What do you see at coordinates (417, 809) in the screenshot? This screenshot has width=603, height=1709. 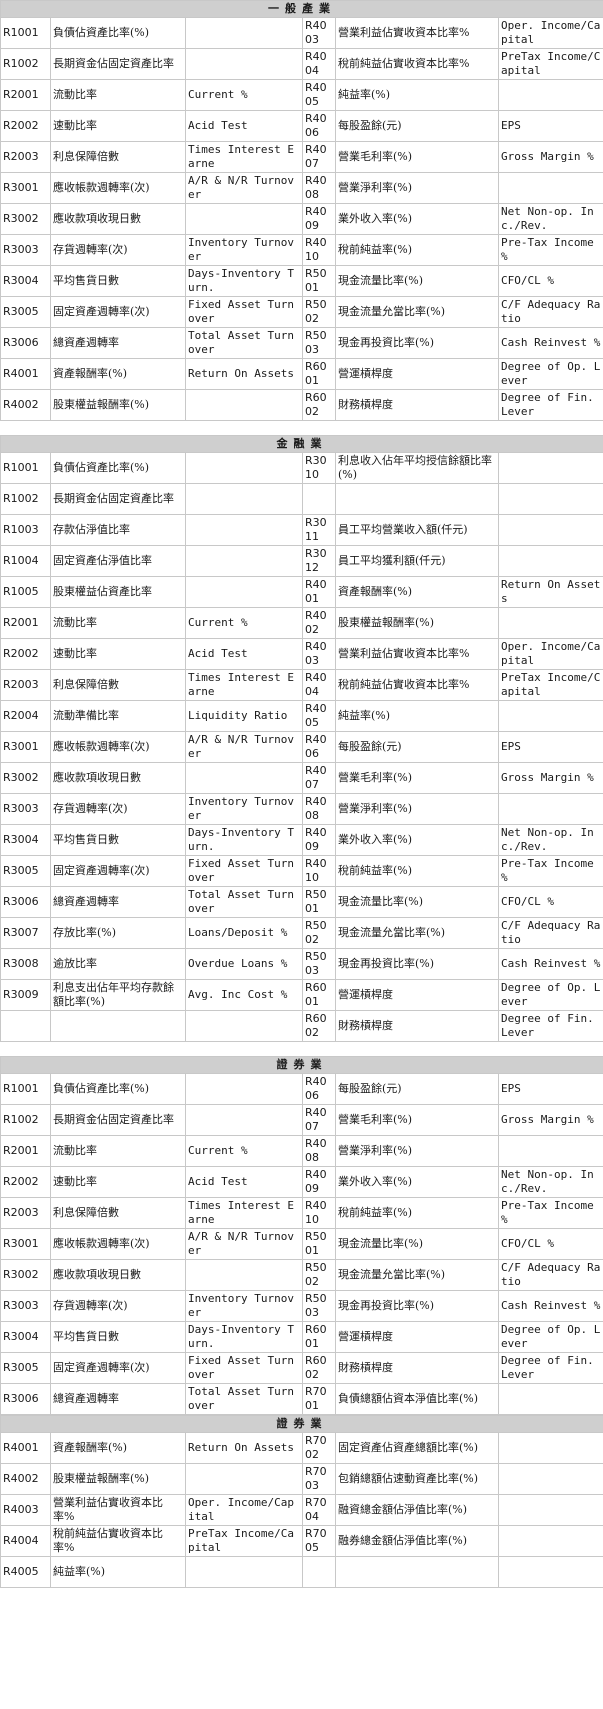 I see `name-cell: 營業淨利率(%)` at bounding box center [417, 809].